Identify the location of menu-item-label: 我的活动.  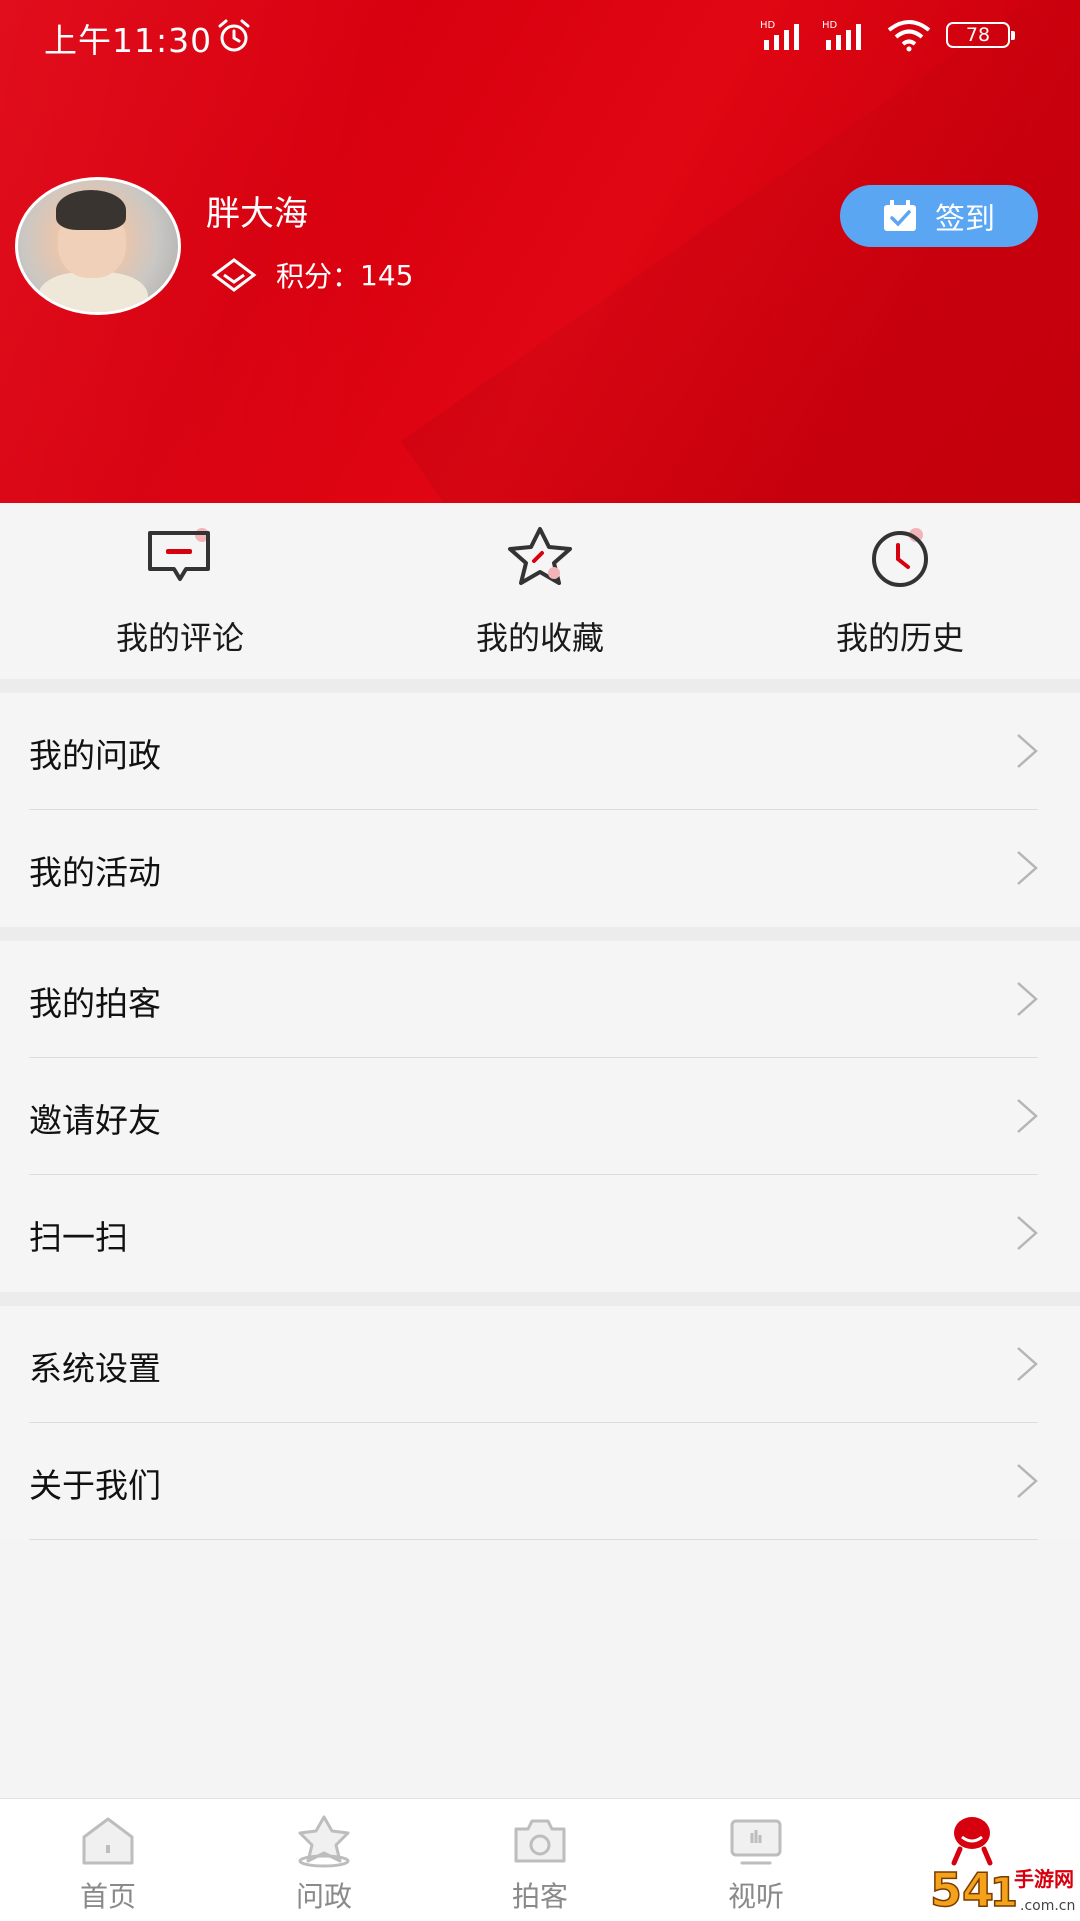
(95, 872).